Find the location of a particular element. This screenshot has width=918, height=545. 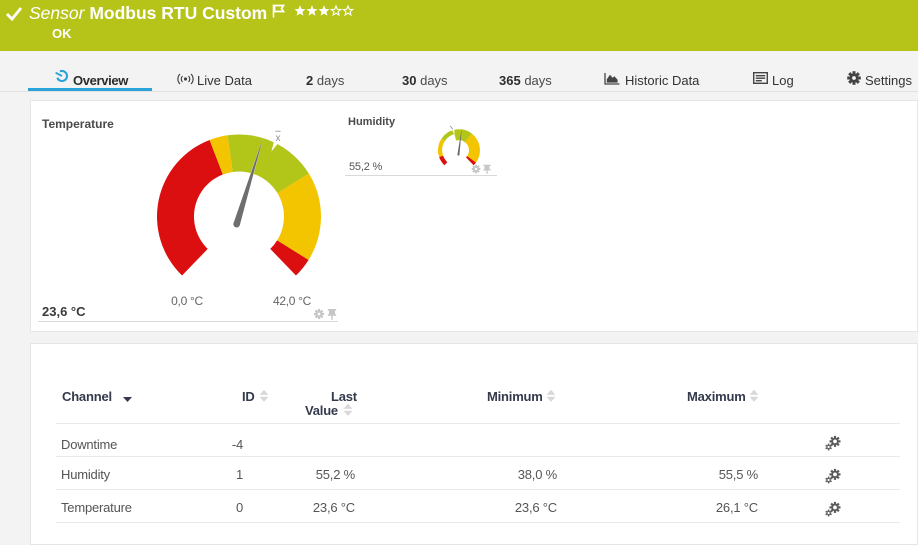

svg-text: x is located at coordinates (278, 138).